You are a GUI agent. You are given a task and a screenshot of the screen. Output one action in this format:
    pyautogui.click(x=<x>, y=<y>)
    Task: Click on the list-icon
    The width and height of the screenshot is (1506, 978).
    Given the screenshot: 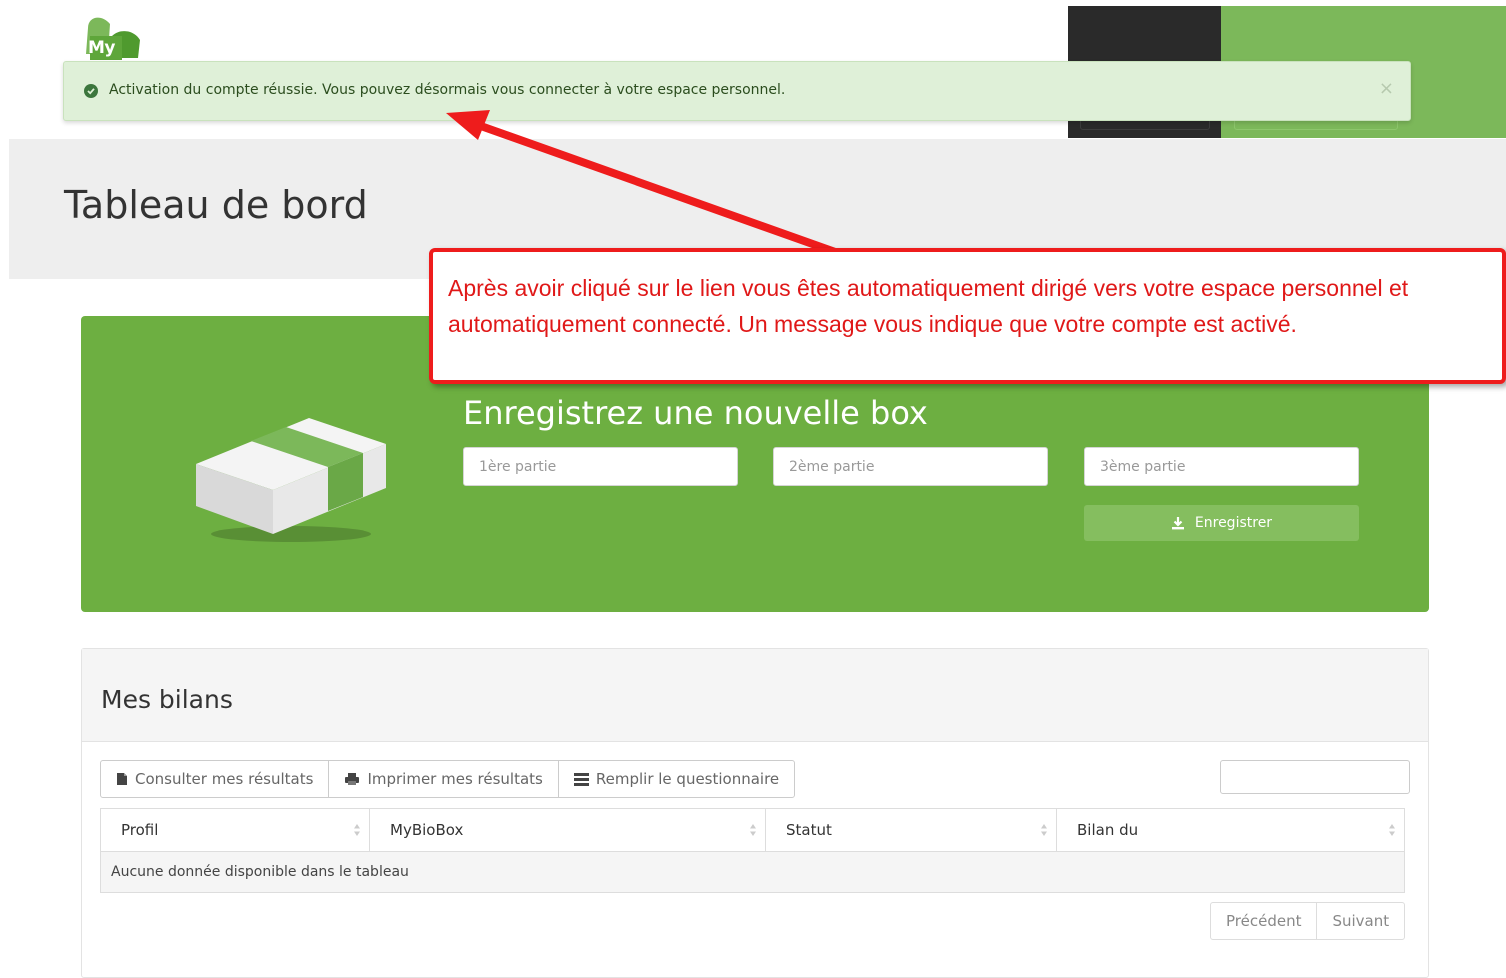 What is the action you would take?
    pyautogui.click(x=581, y=779)
    